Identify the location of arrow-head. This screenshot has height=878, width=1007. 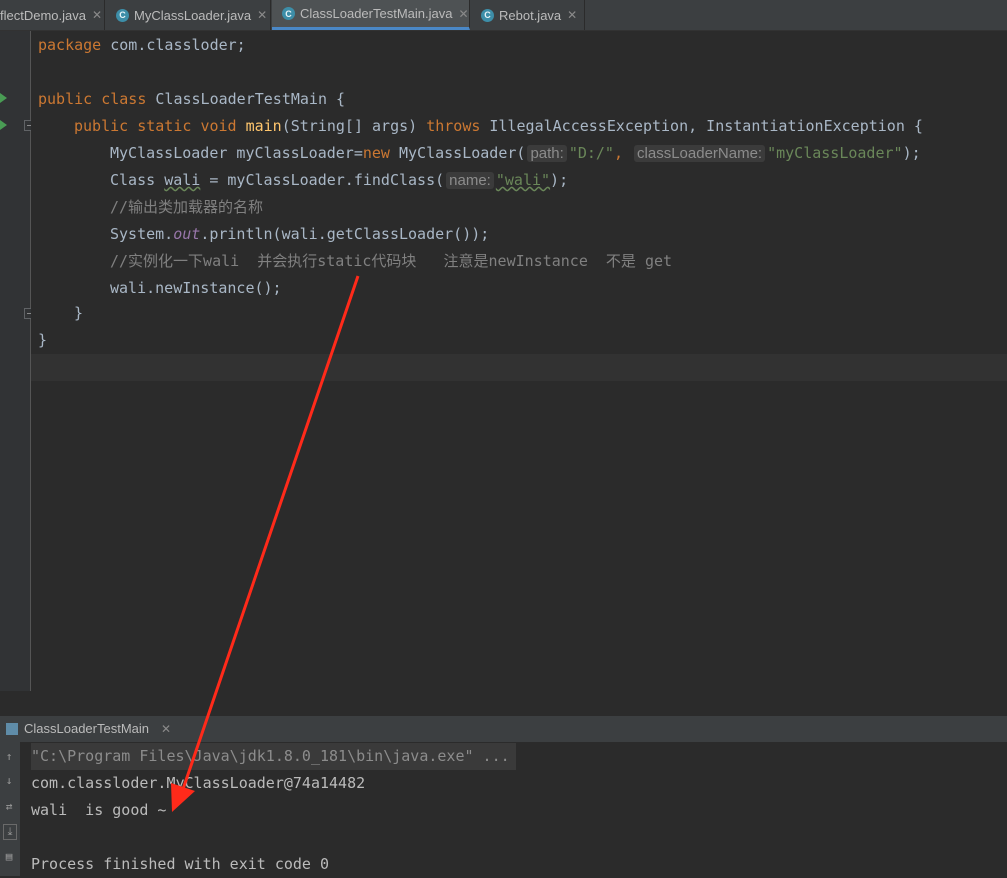
(183, 797).